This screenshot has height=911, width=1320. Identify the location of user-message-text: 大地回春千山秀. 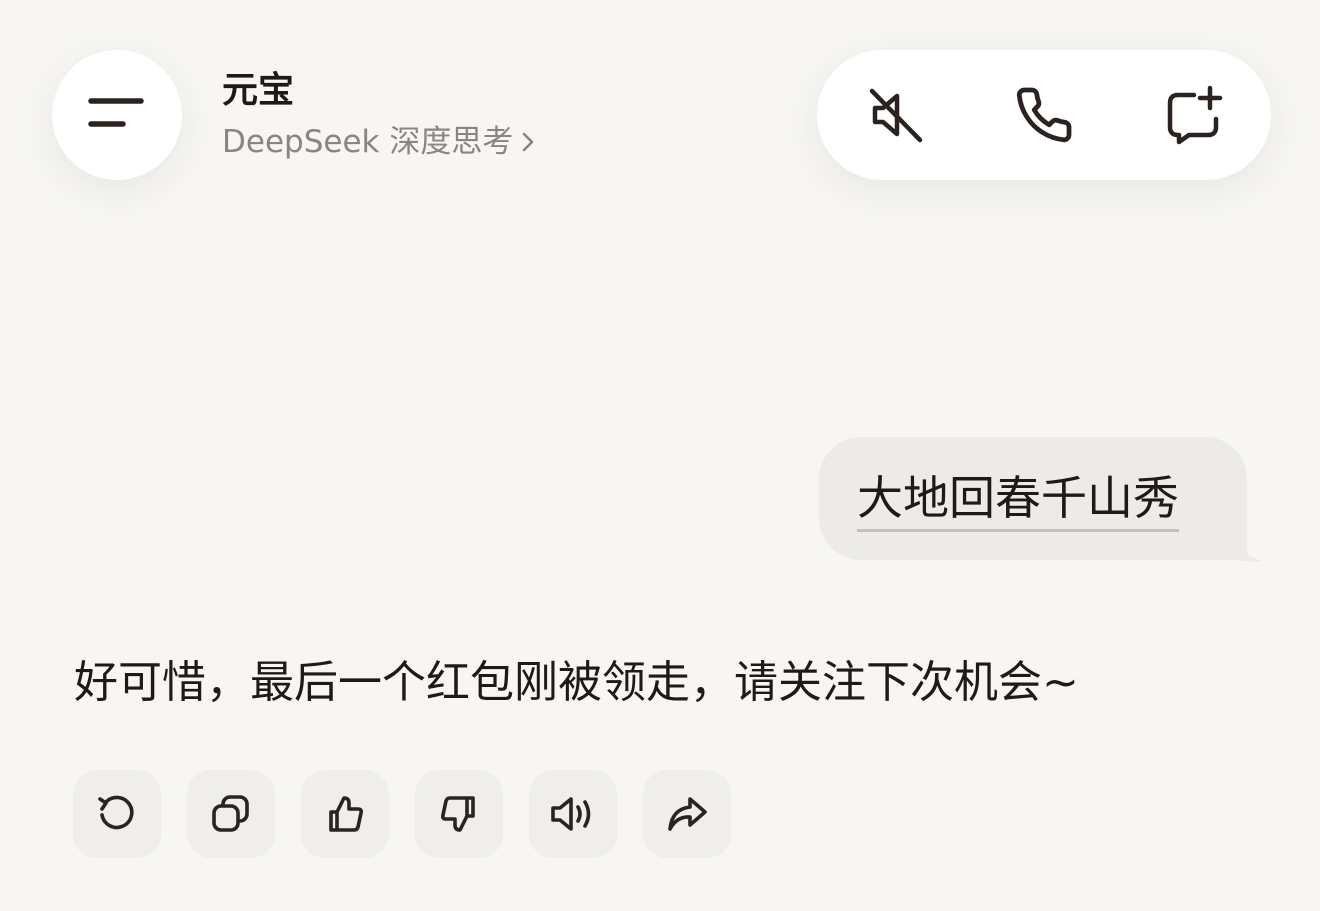
(1018, 500).